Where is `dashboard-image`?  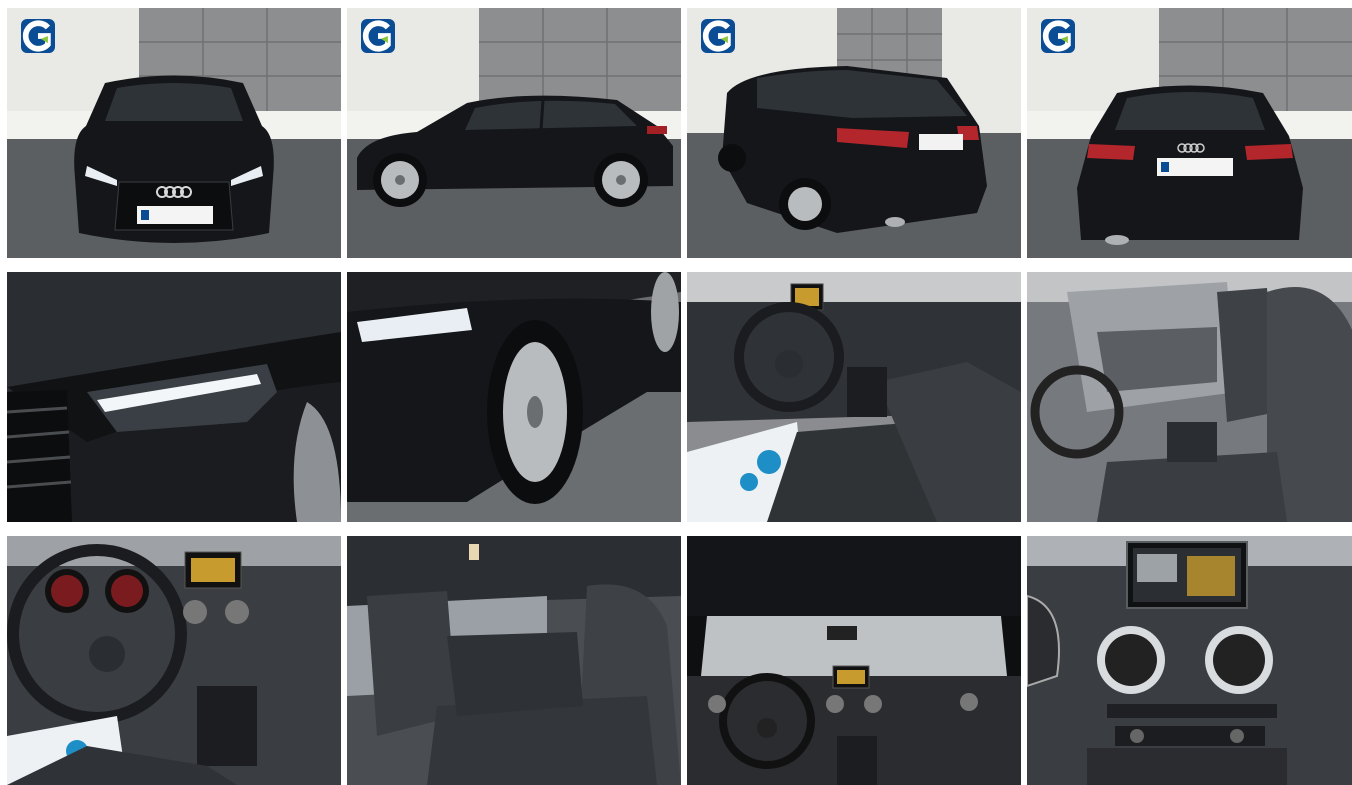
dashboard-image is located at coordinates (174, 660).